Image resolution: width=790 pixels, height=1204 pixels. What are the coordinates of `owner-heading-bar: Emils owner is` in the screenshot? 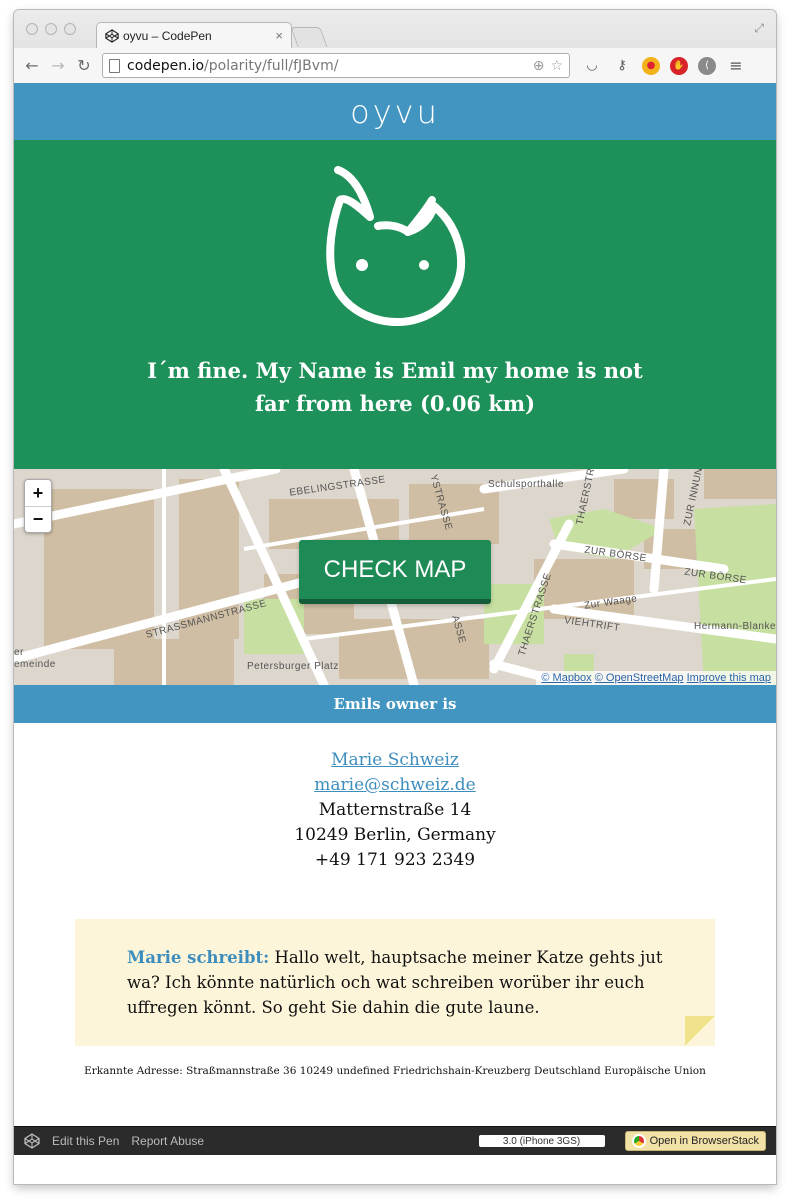 It's located at (395, 704).